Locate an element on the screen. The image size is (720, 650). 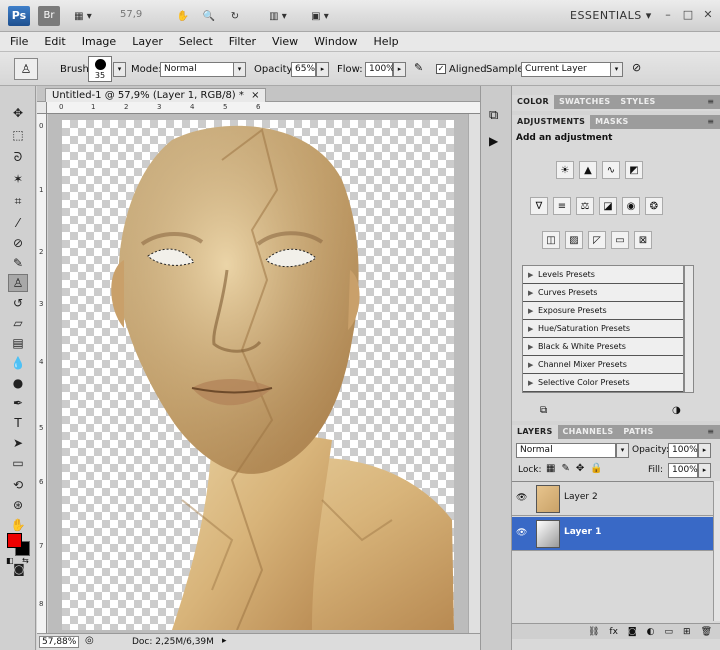
minimize-button: – is located at coordinates (668, 14).